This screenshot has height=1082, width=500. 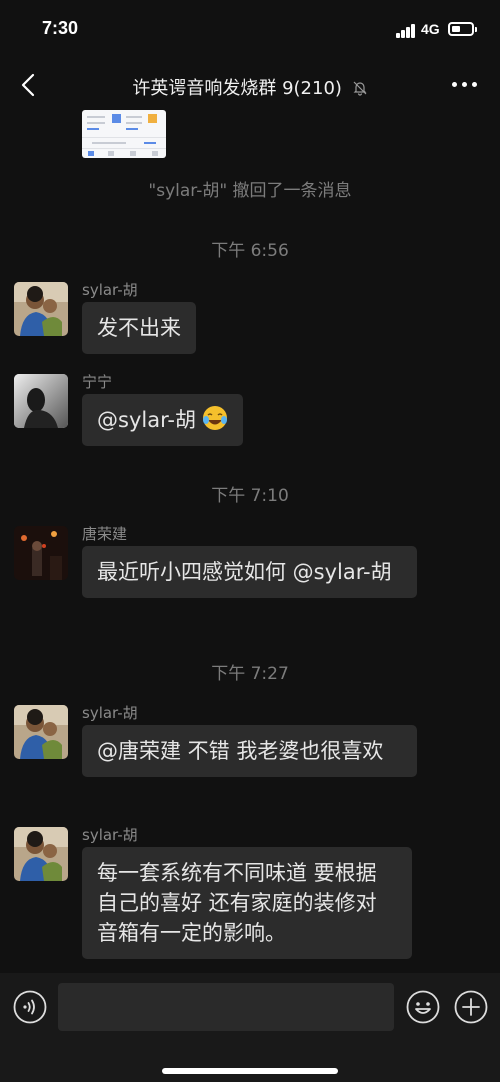 What do you see at coordinates (250, 1071) in the screenshot?
I see `home-indicator` at bounding box center [250, 1071].